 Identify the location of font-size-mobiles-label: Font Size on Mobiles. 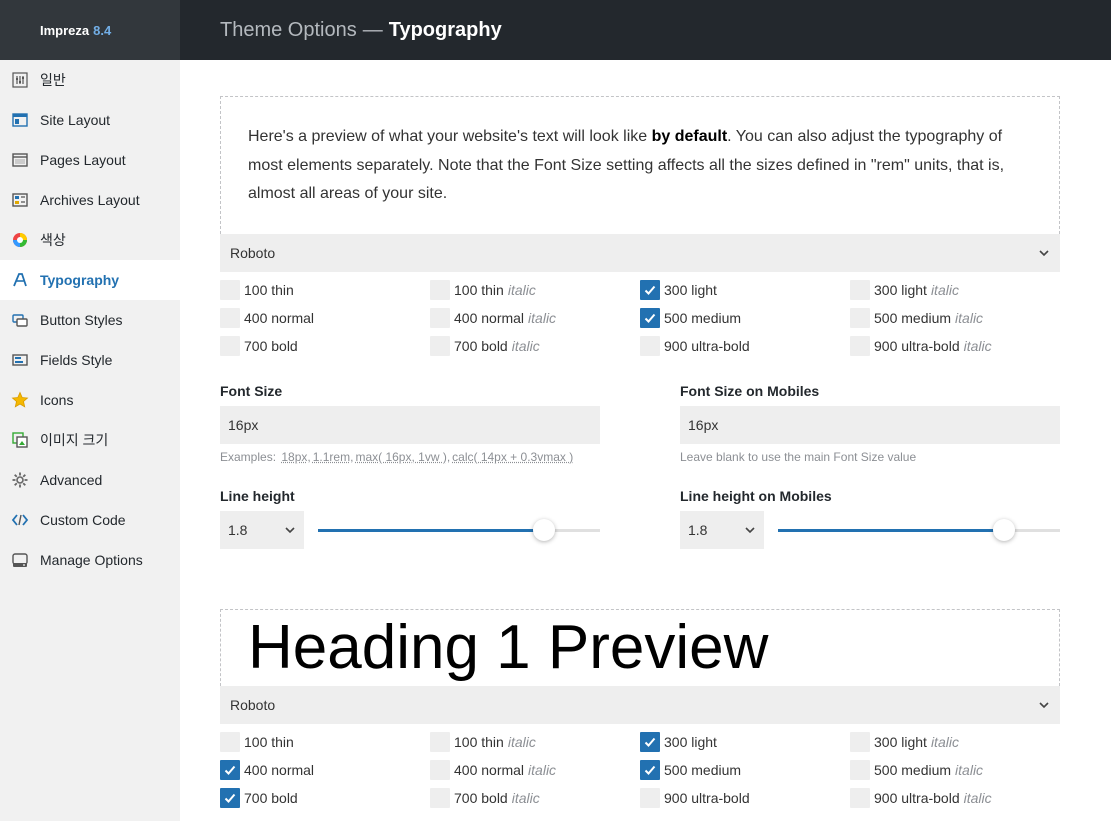
(750, 391).